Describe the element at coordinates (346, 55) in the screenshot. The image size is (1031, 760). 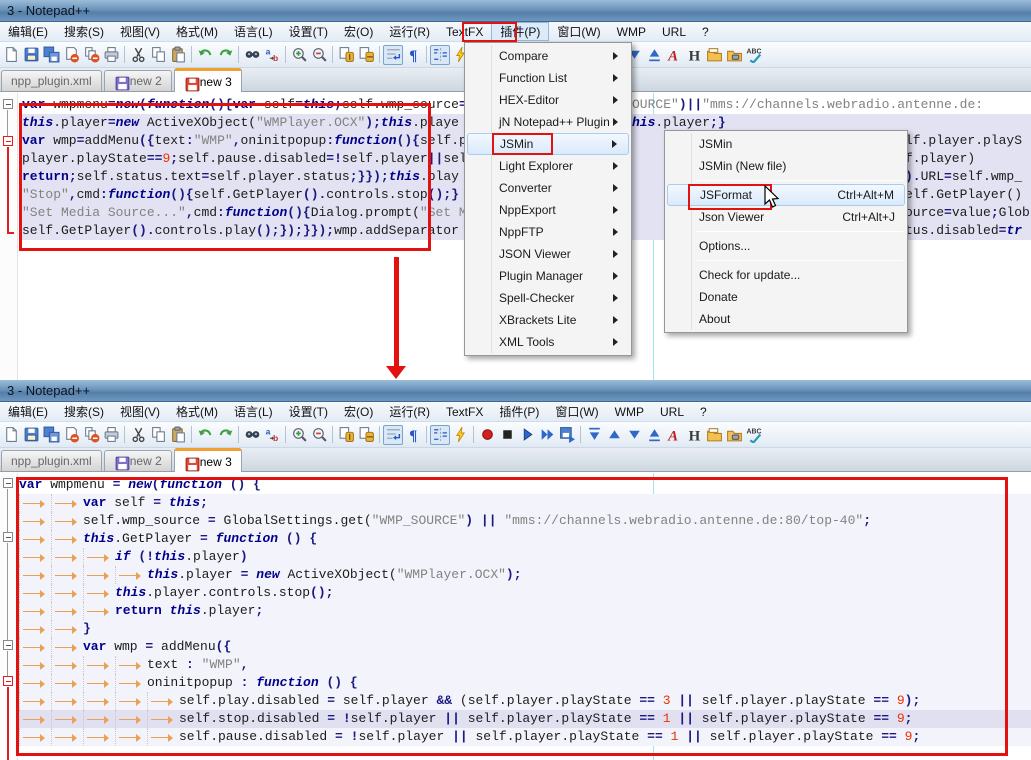
I see `sync-vertical-icon` at that location.